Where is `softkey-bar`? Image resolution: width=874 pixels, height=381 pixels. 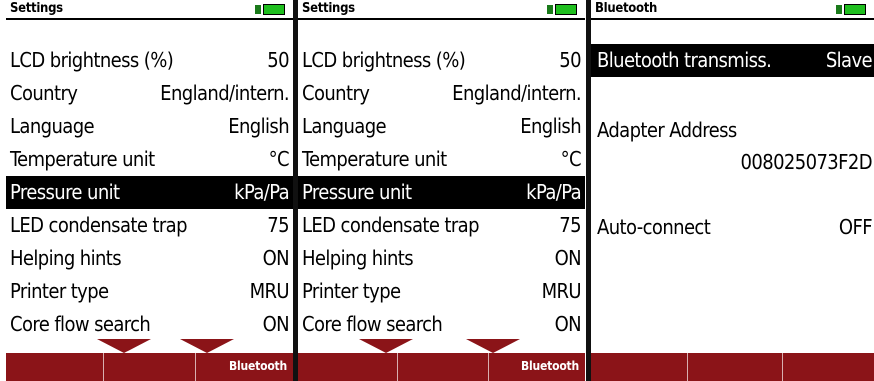
softkey-bar is located at coordinates (732, 367).